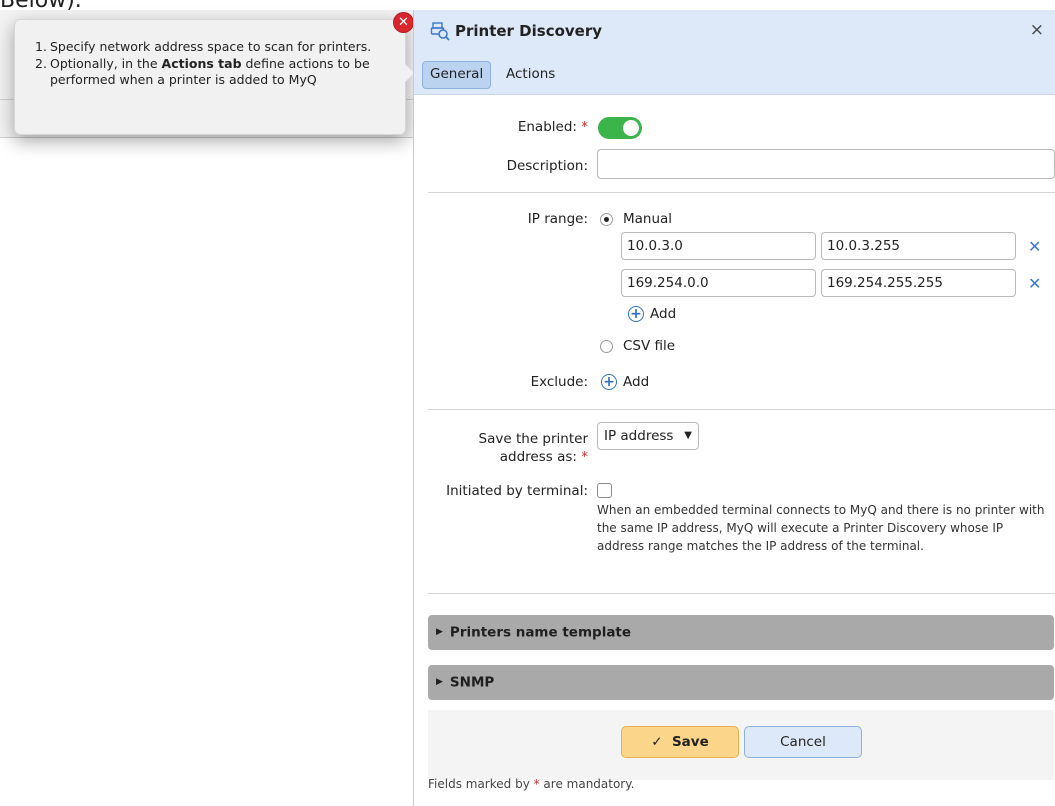 This screenshot has width=1055, height=806. What do you see at coordinates (649, 346) in the screenshot?
I see `csv-radio-label: CSV file` at bounding box center [649, 346].